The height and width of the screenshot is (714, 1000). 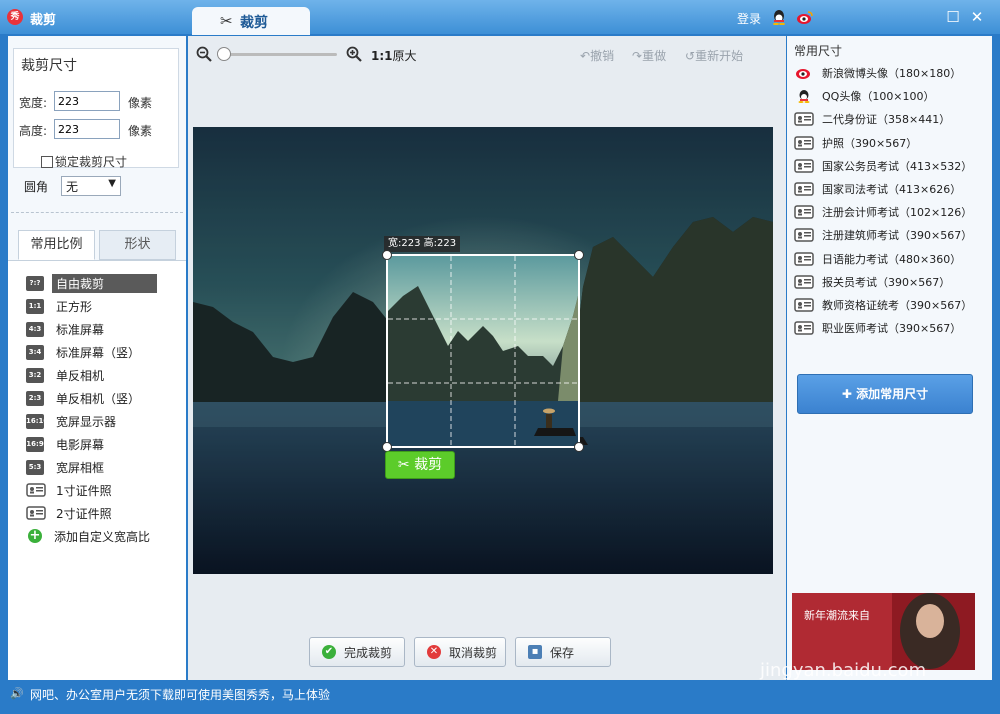 What do you see at coordinates (649, 55) in the screenshot?
I see `redo-button: ↷重做` at bounding box center [649, 55].